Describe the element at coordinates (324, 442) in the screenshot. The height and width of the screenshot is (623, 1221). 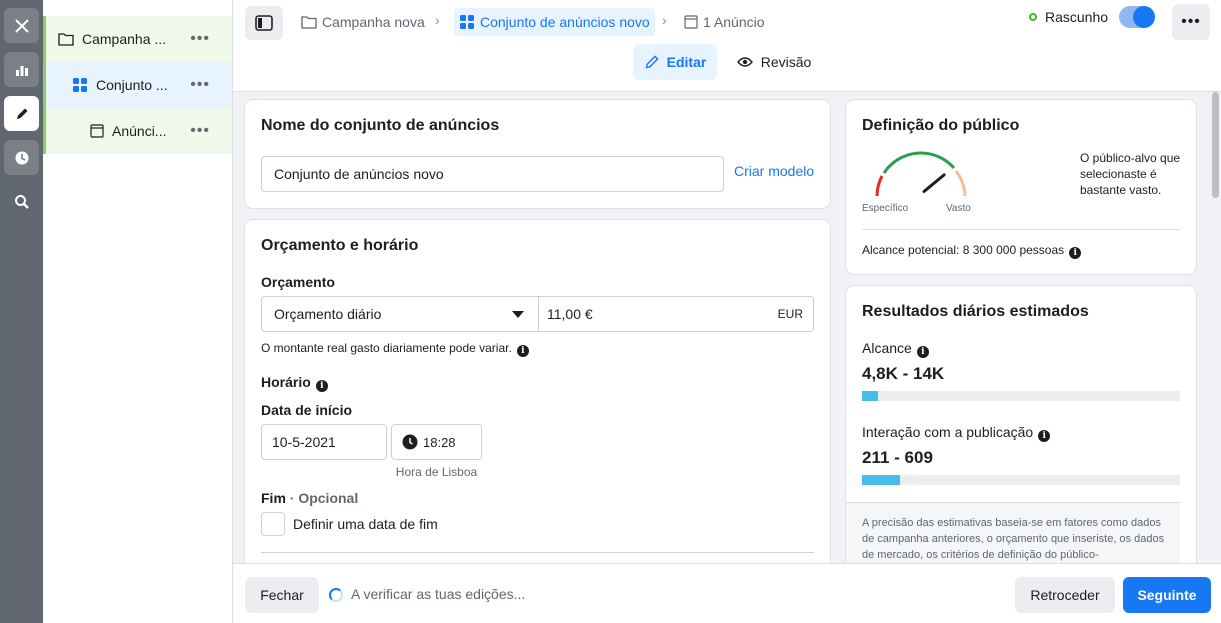
I see `start-date-input: 10-5-2021` at that location.